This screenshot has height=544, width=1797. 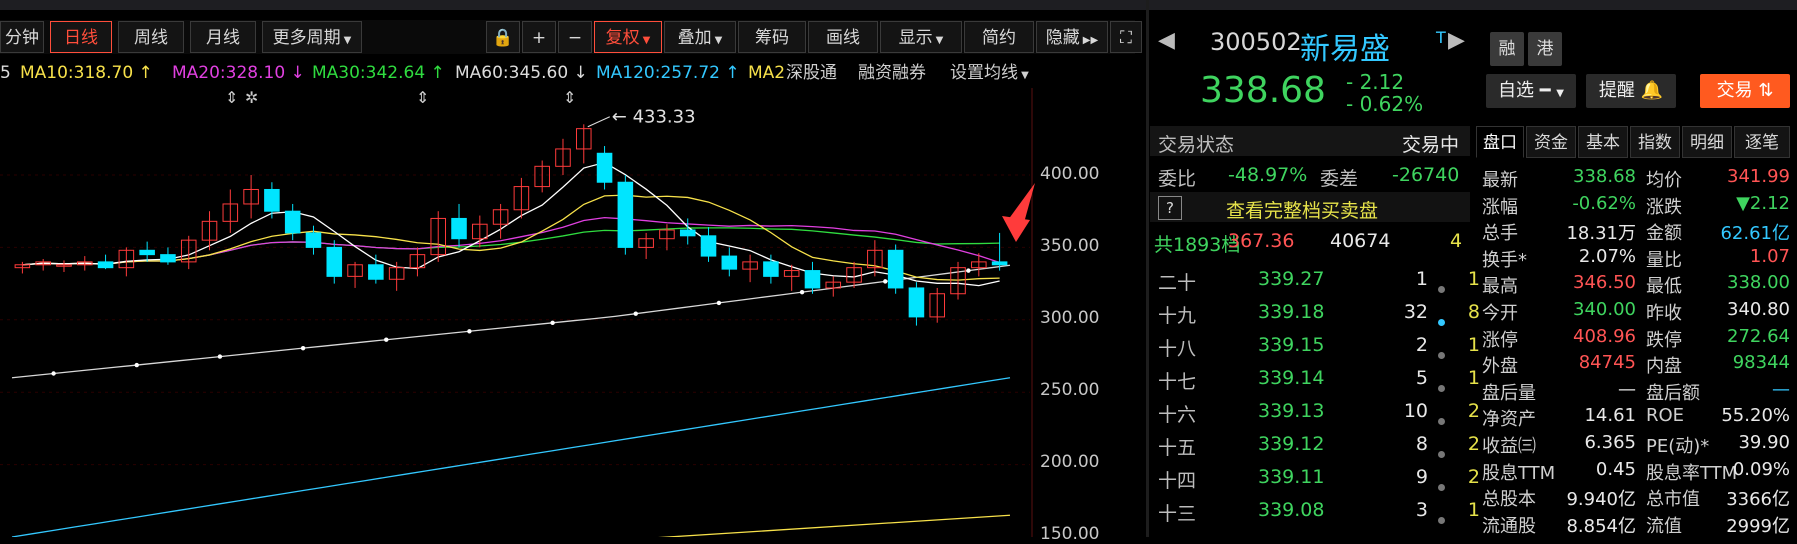 I want to click on tab-index: 指数, so click(x=1655, y=142).